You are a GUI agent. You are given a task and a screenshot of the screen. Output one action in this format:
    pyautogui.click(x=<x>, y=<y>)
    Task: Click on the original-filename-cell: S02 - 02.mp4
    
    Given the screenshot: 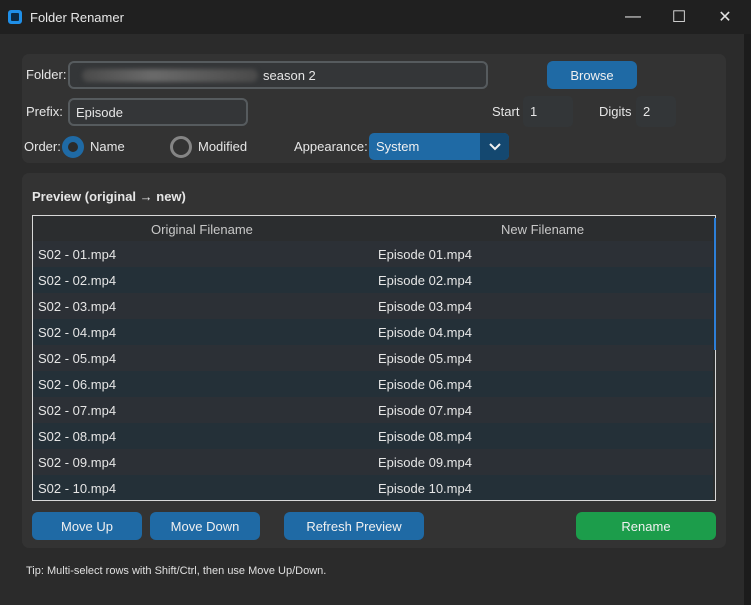 What is the action you would take?
    pyautogui.click(x=77, y=280)
    